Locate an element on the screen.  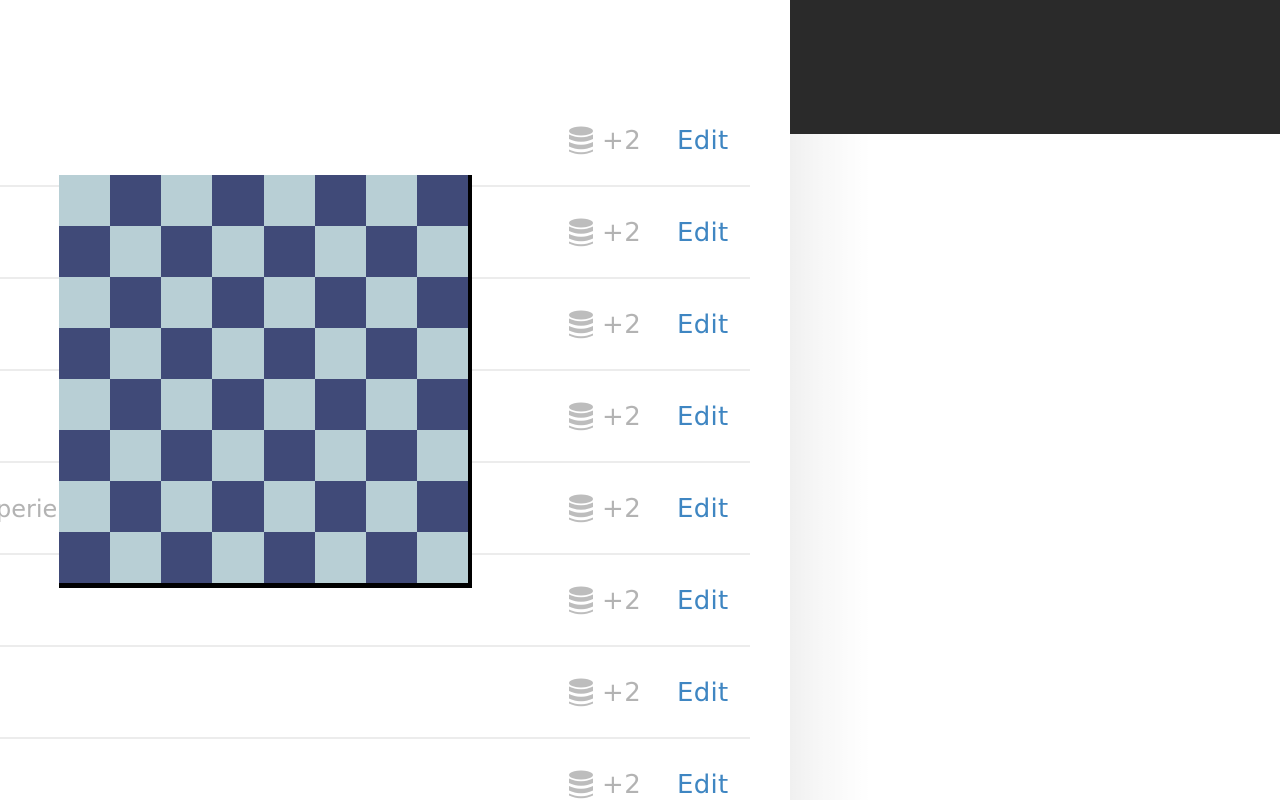
row-text: perie is located at coordinates (29, 509).